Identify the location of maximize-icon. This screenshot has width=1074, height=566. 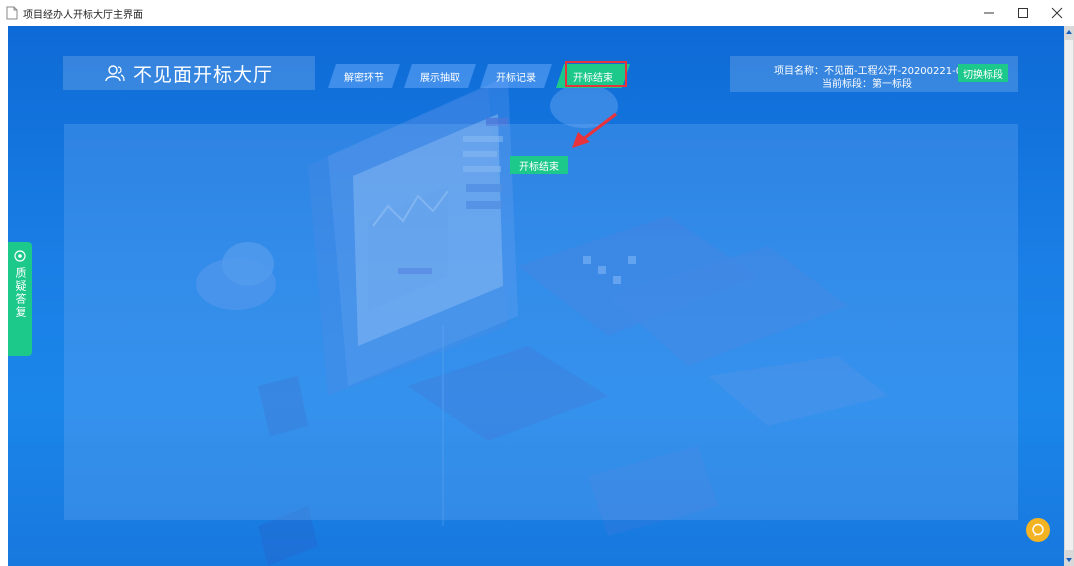
(1023, 13).